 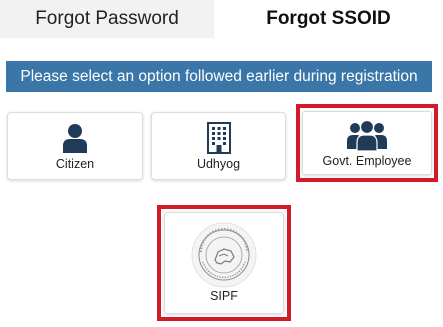 I want to click on option-govt-employee-label: Govt. Employee, so click(x=367, y=161).